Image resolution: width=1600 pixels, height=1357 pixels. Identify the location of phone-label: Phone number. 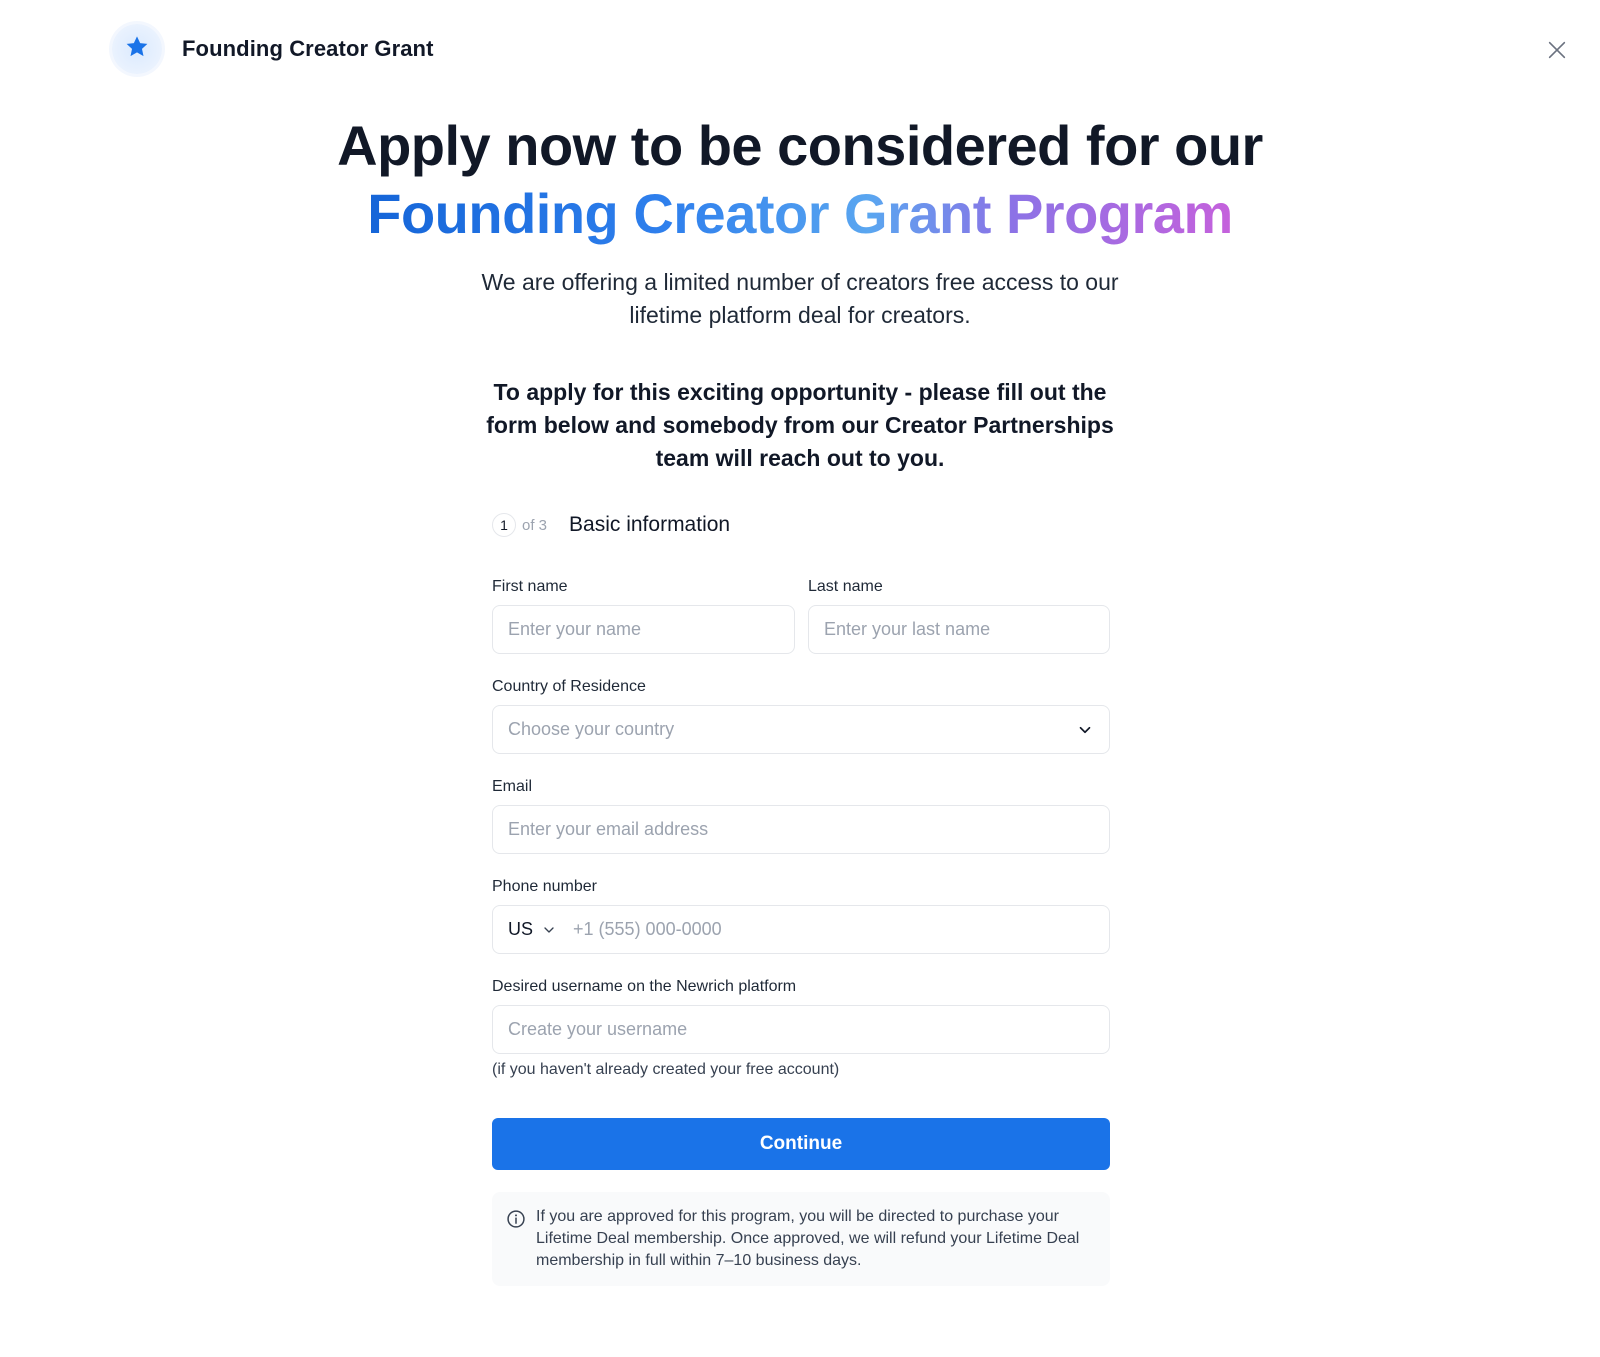
(544, 886).